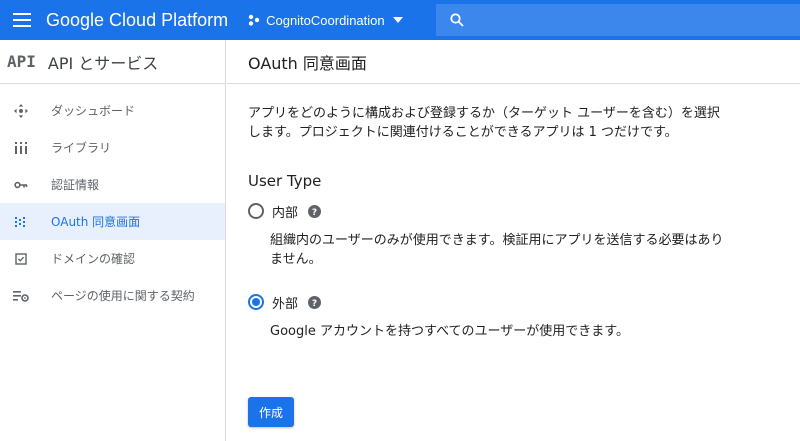 The width and height of the screenshot is (800, 441). I want to click on dashboard-icon, so click(21, 111).